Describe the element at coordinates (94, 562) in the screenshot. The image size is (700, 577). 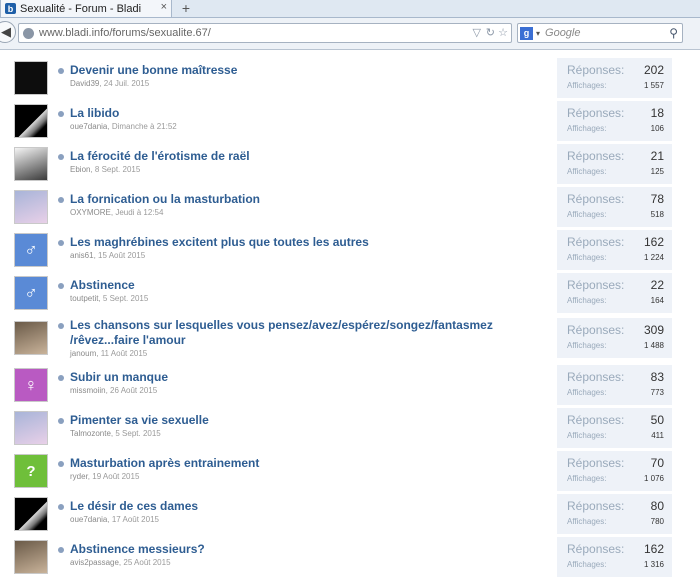
I see `thread-author-link: avis2passage` at that location.